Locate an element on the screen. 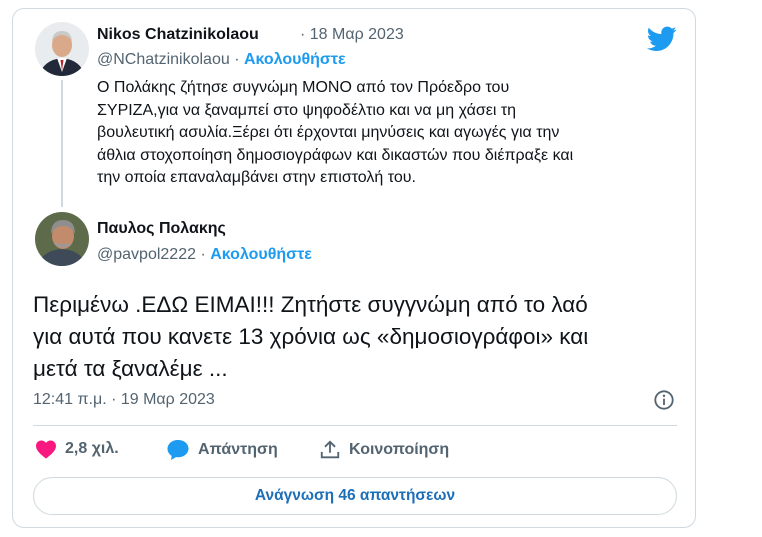 Image resolution: width=762 pixels, height=537 pixels. thread-connector-line is located at coordinates (62, 143).